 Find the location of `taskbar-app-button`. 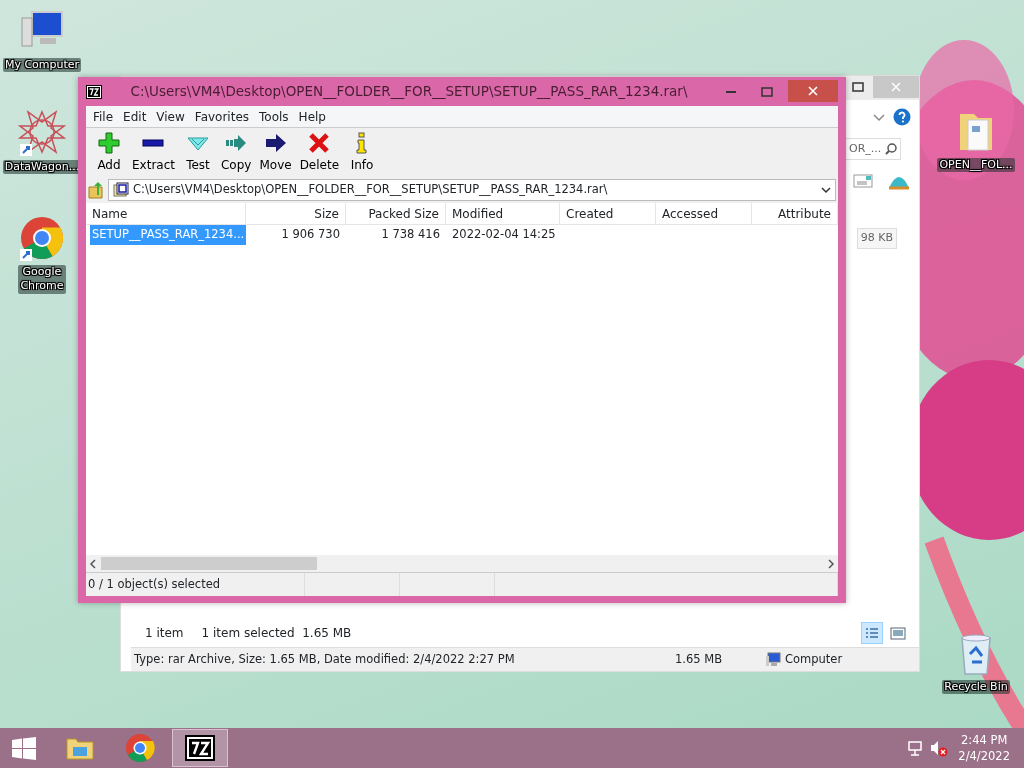

taskbar-app-button is located at coordinates (200, 748).